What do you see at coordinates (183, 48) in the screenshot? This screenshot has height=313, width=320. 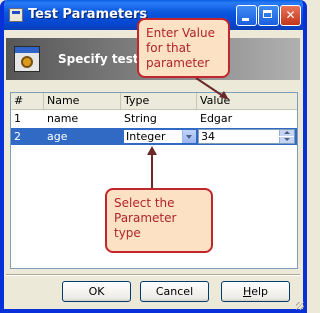 I see `value-callout: Enter Value for that parameter` at bounding box center [183, 48].